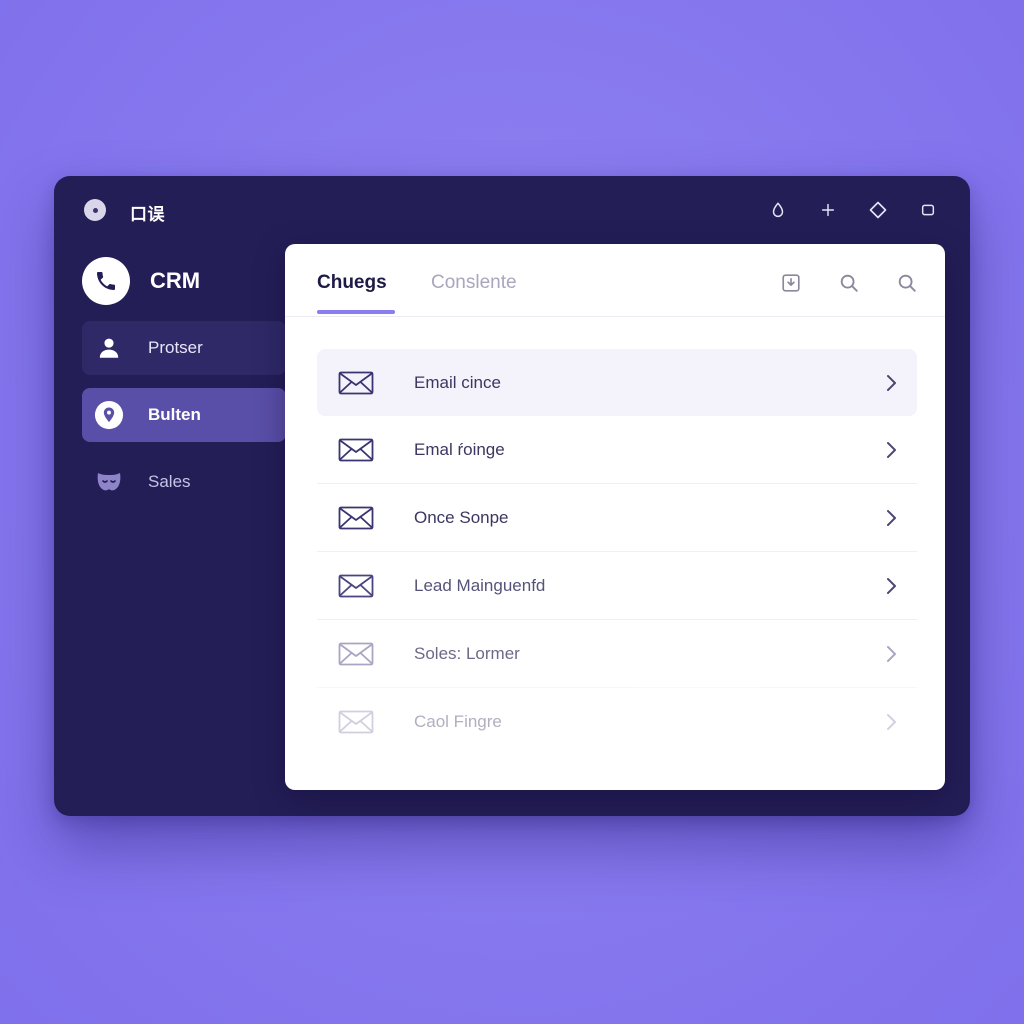 This screenshot has height=1024, width=1024. I want to click on droplet-icon, so click(778, 210).